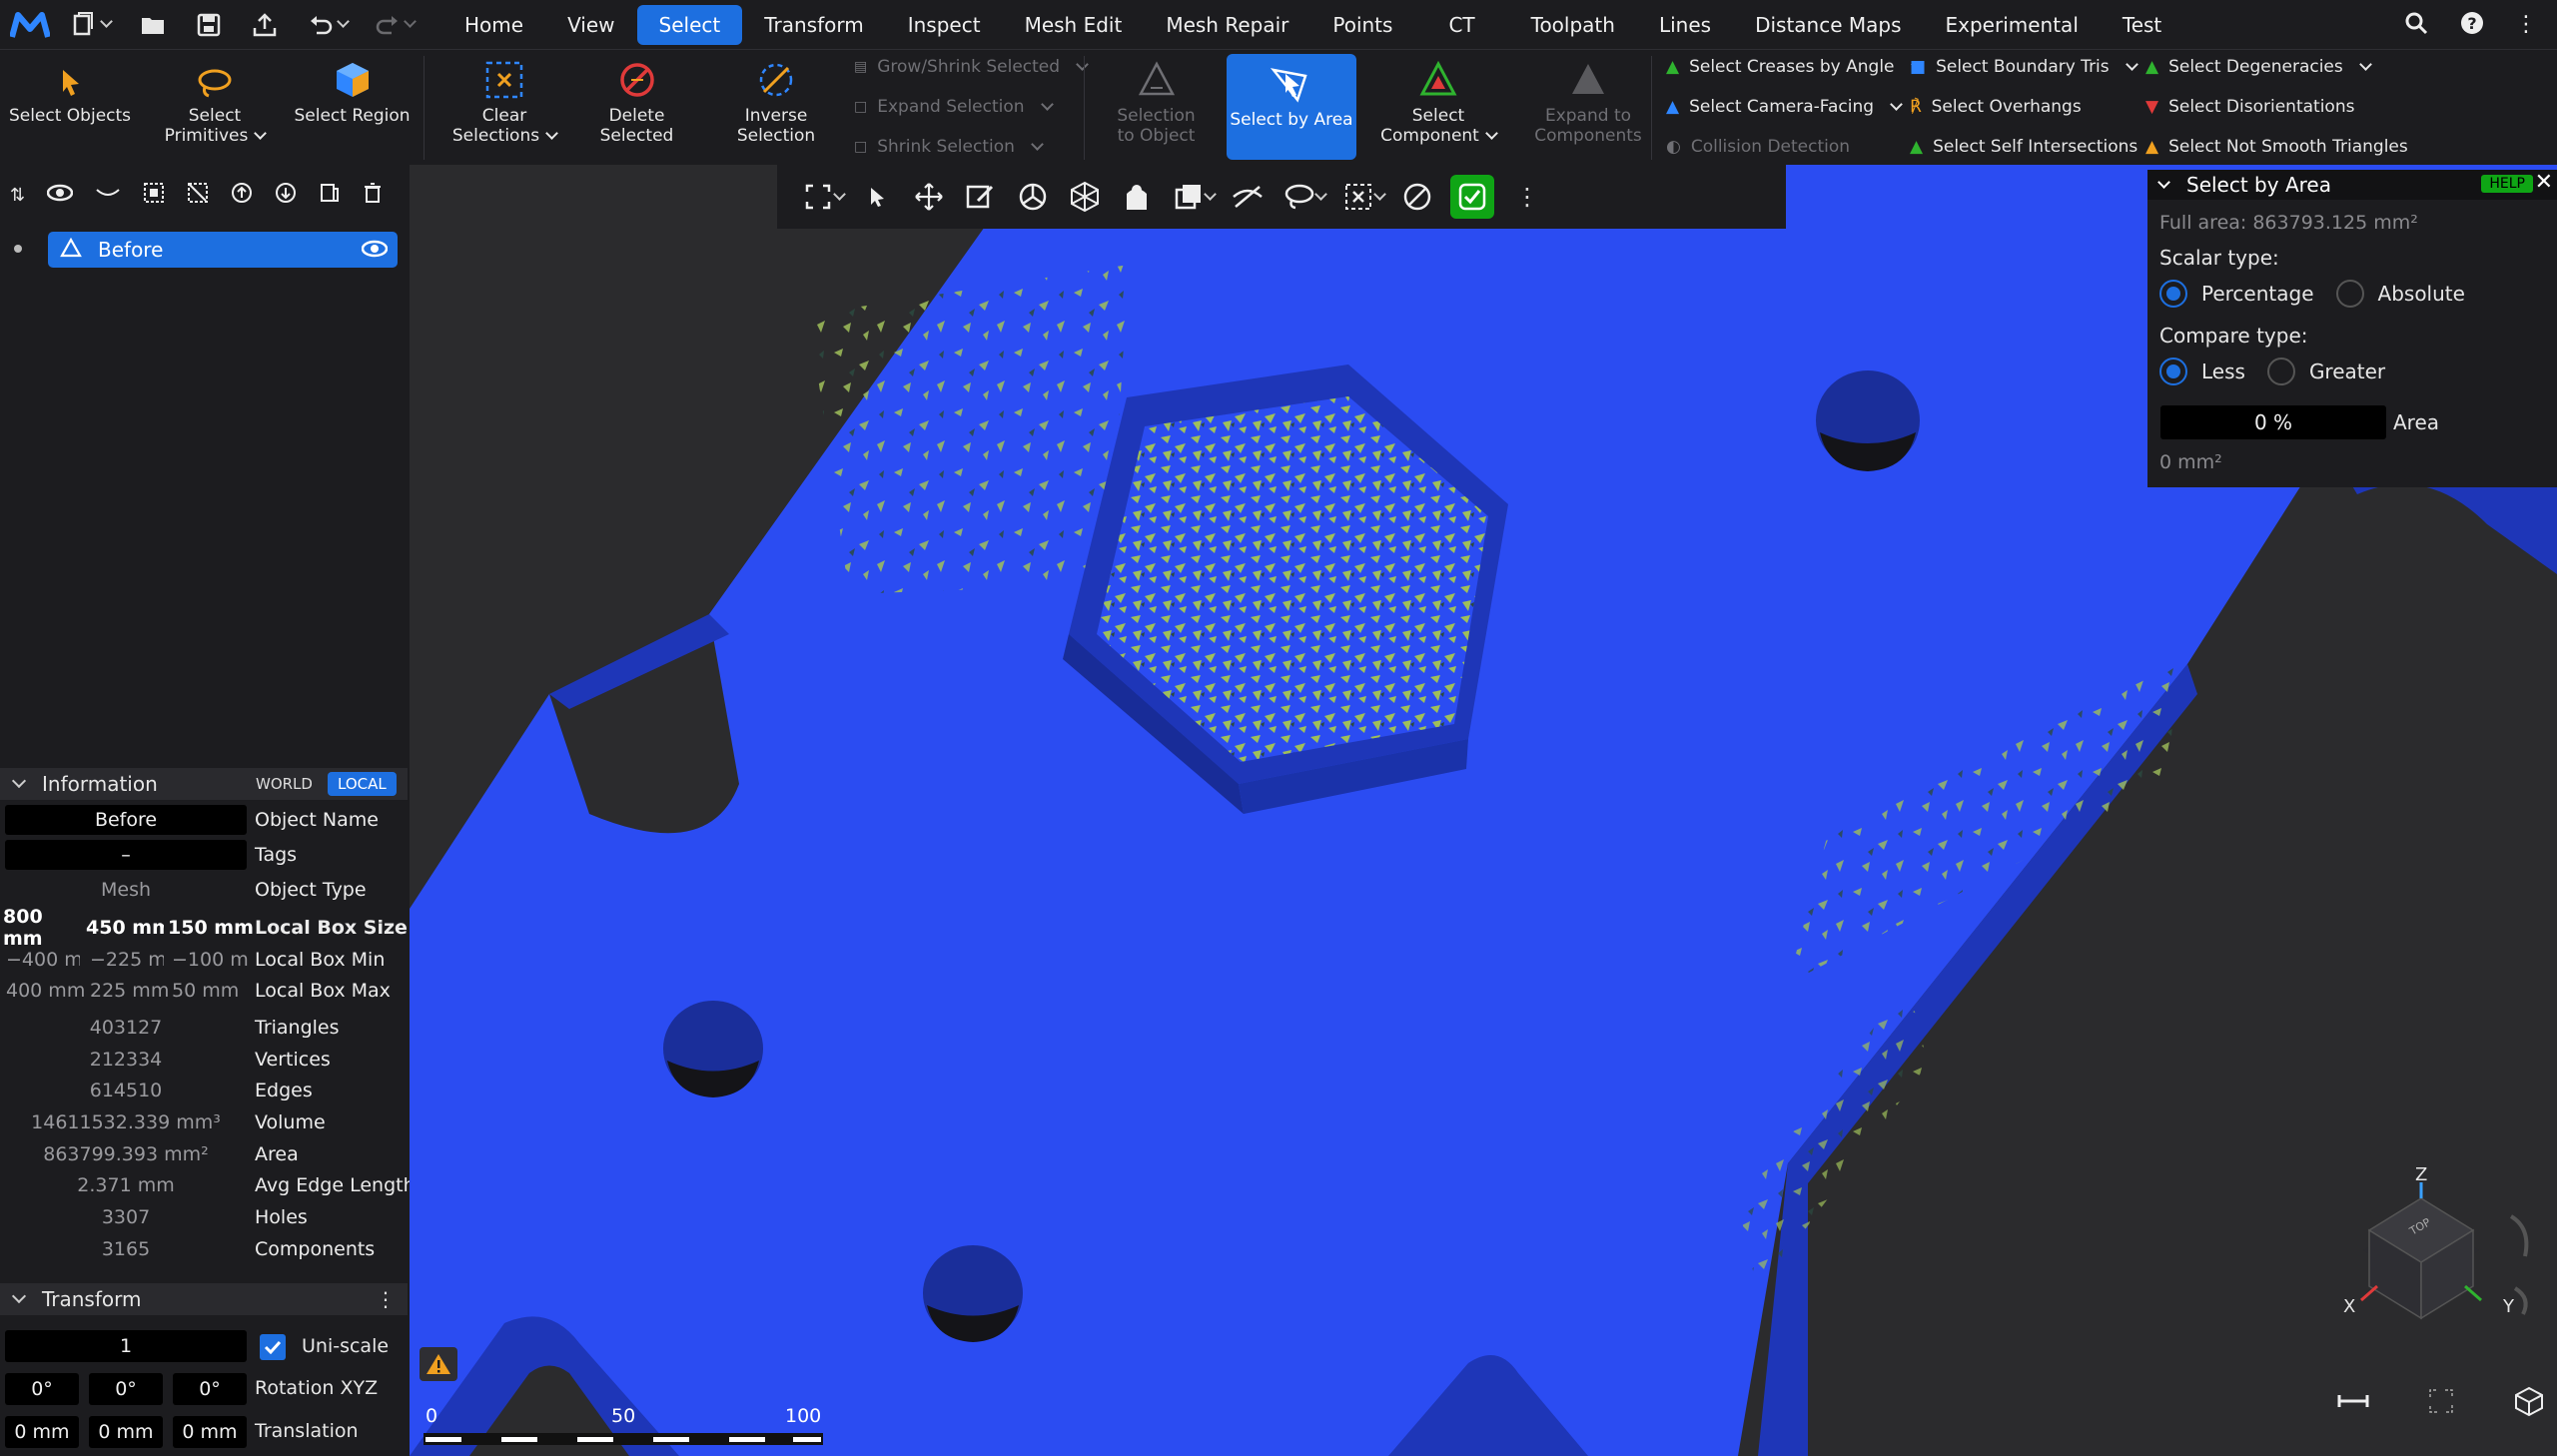 The width and height of the screenshot is (2557, 1456). What do you see at coordinates (1795, 67) in the screenshot?
I see `select-creases-button: ▲ Select Creases by Angle` at bounding box center [1795, 67].